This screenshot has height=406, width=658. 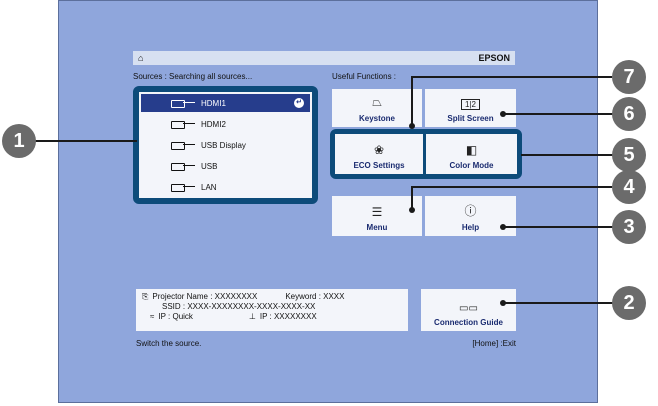 What do you see at coordinates (364, 76) in the screenshot?
I see `useful-functions-label: Useful Functions :` at bounding box center [364, 76].